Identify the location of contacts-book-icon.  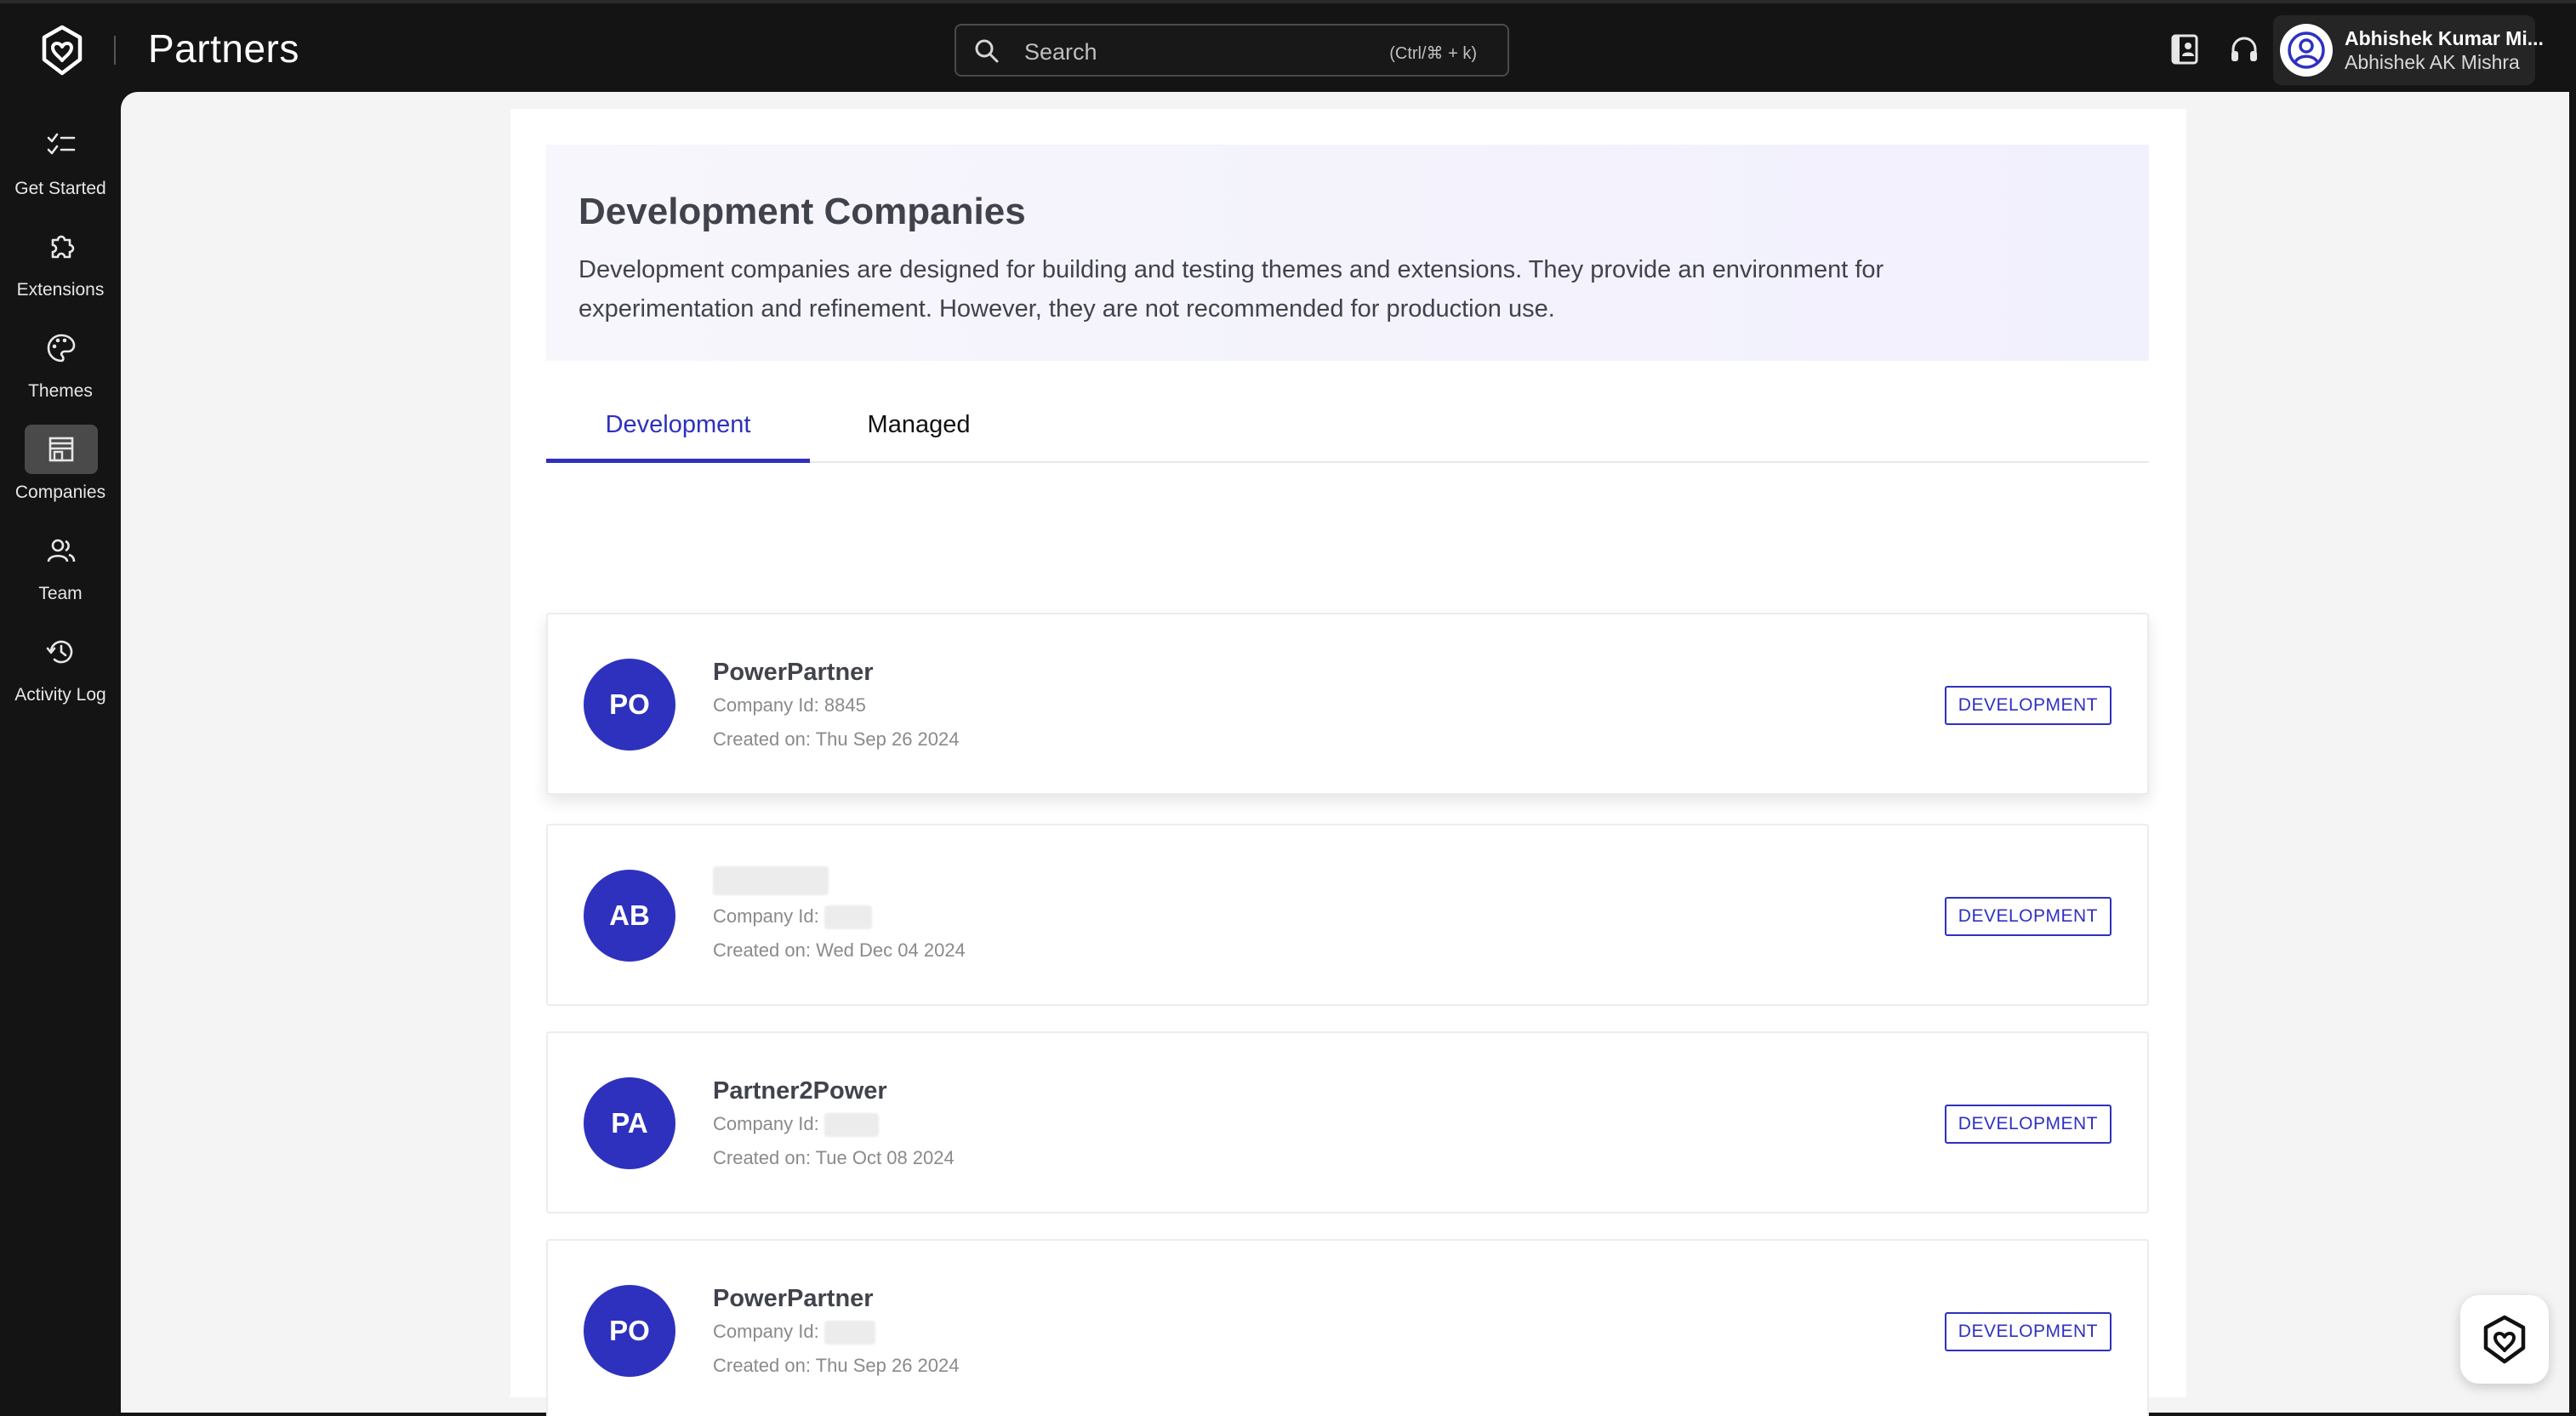
(2185, 49).